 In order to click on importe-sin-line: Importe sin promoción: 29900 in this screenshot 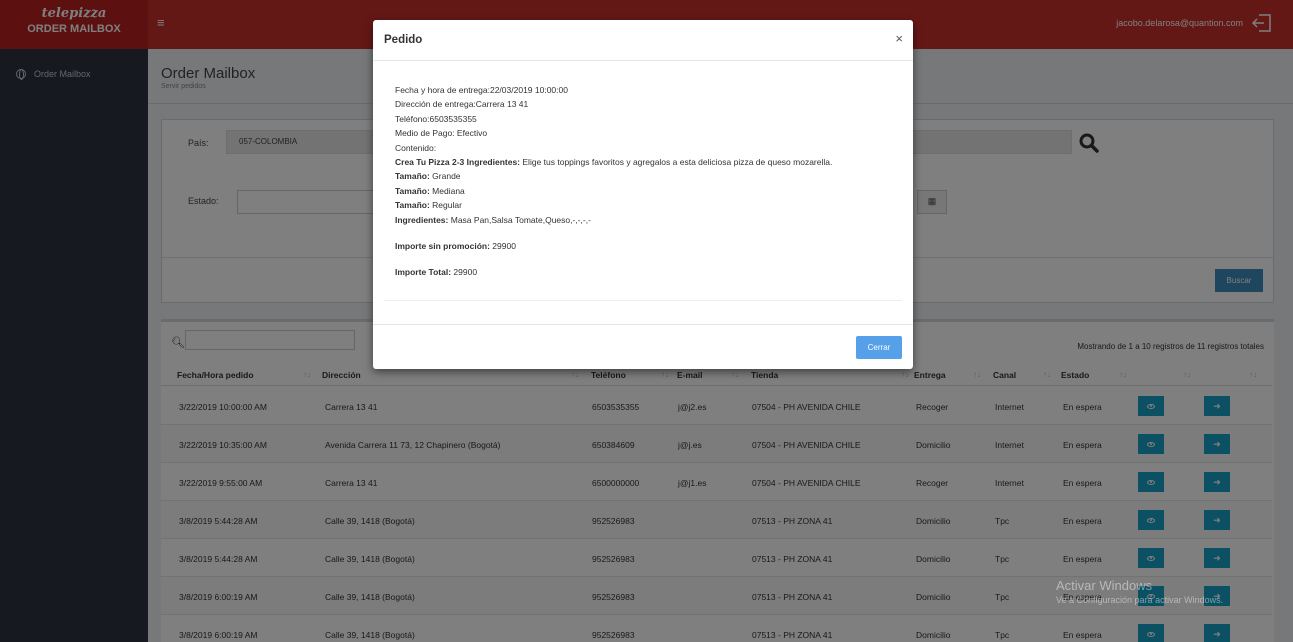, I will do `click(645, 246)`.